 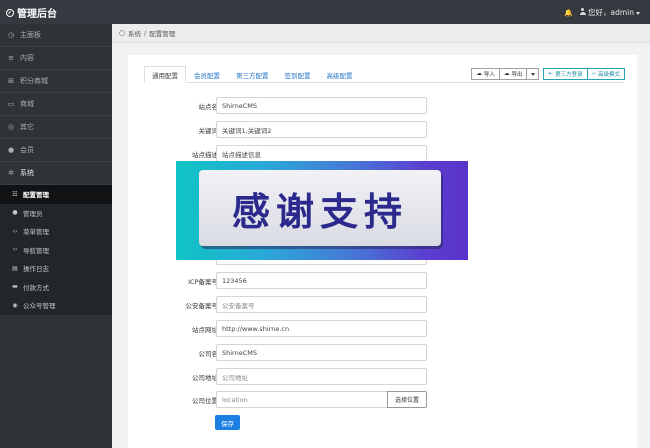 I want to click on user-icon, so click(x=582, y=11).